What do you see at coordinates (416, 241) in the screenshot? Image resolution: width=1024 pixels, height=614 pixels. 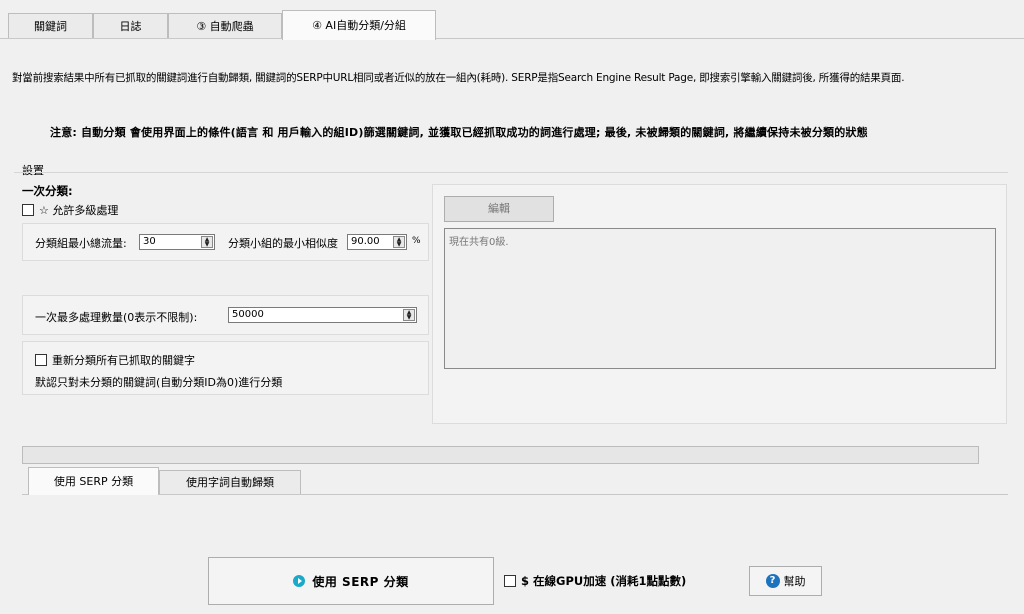 I see `min-similarity-unit: %` at bounding box center [416, 241].